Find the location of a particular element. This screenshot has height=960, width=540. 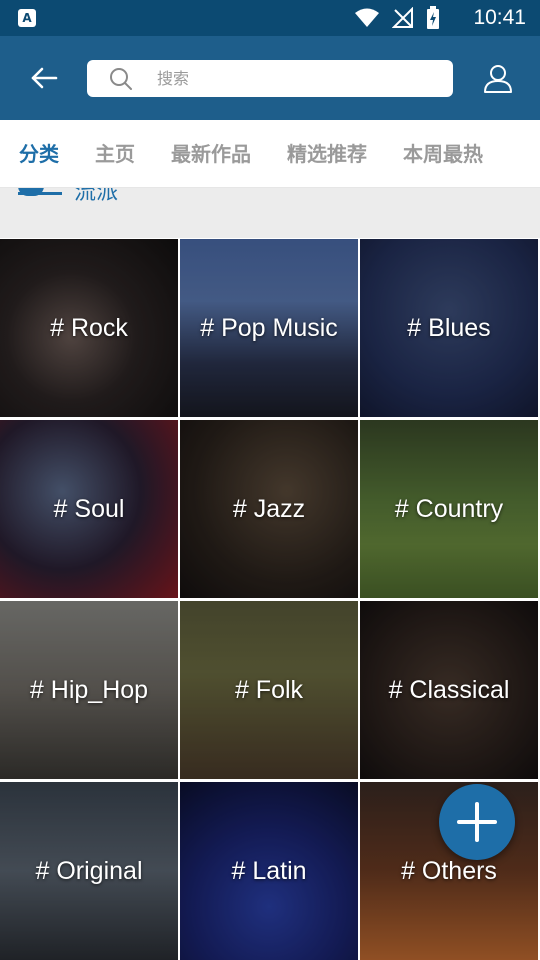

status-icons is located at coordinates (397, 18).